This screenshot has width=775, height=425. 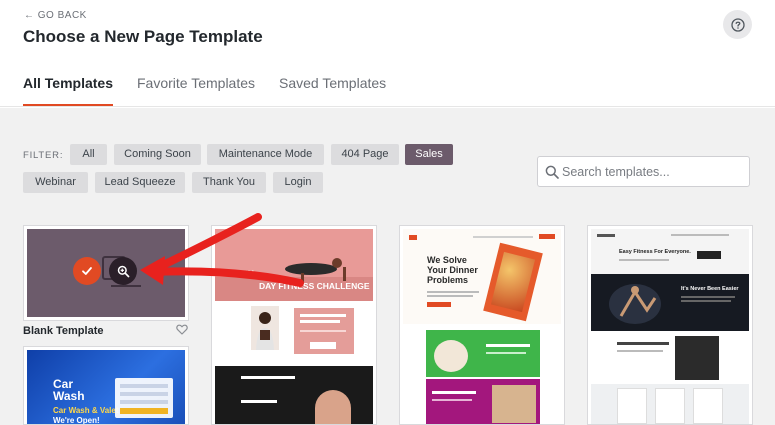 I want to click on fitness-hero: JOIN DAY FITNESS CHALLENGE, so click(x=294, y=265).